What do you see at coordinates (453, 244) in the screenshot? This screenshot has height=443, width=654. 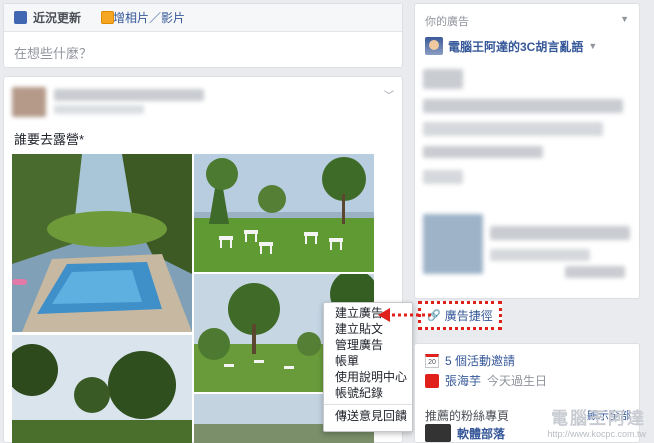 I see `ad-preview-image` at bounding box center [453, 244].